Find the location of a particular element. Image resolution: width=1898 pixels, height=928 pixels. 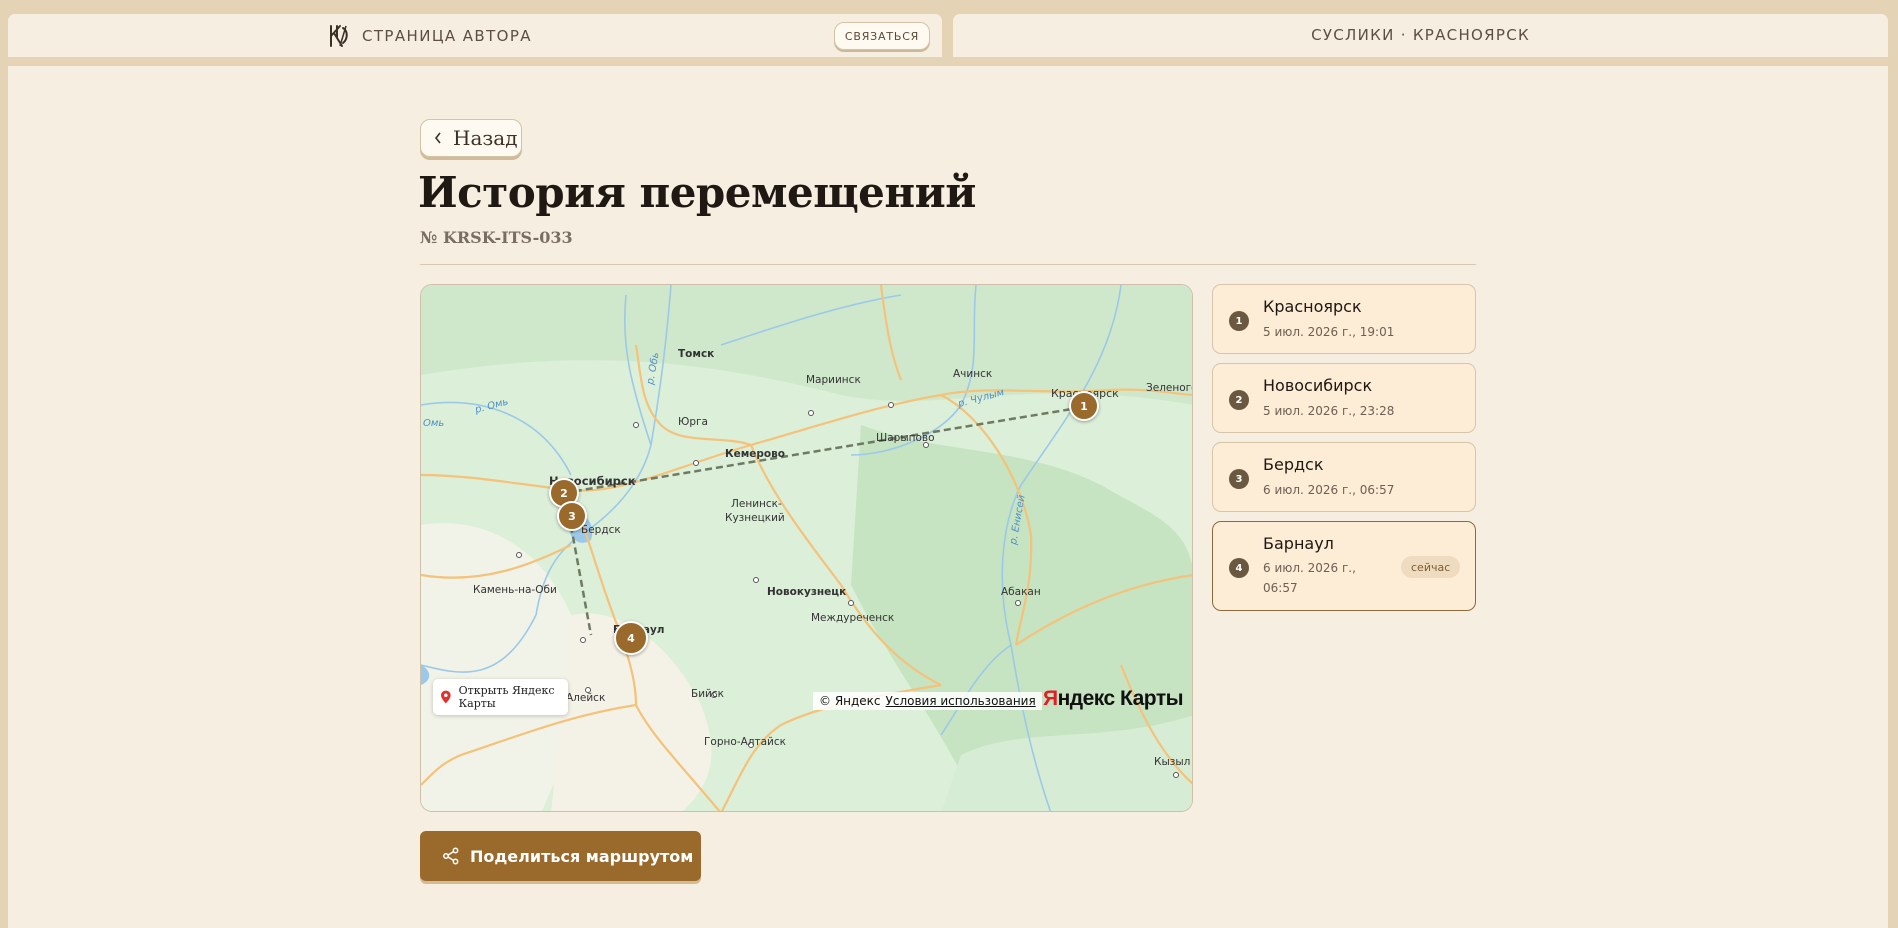

stop-item: 1 Красноярск 5 июл. 2026 г., 19:01 is located at coordinates (1344, 319).